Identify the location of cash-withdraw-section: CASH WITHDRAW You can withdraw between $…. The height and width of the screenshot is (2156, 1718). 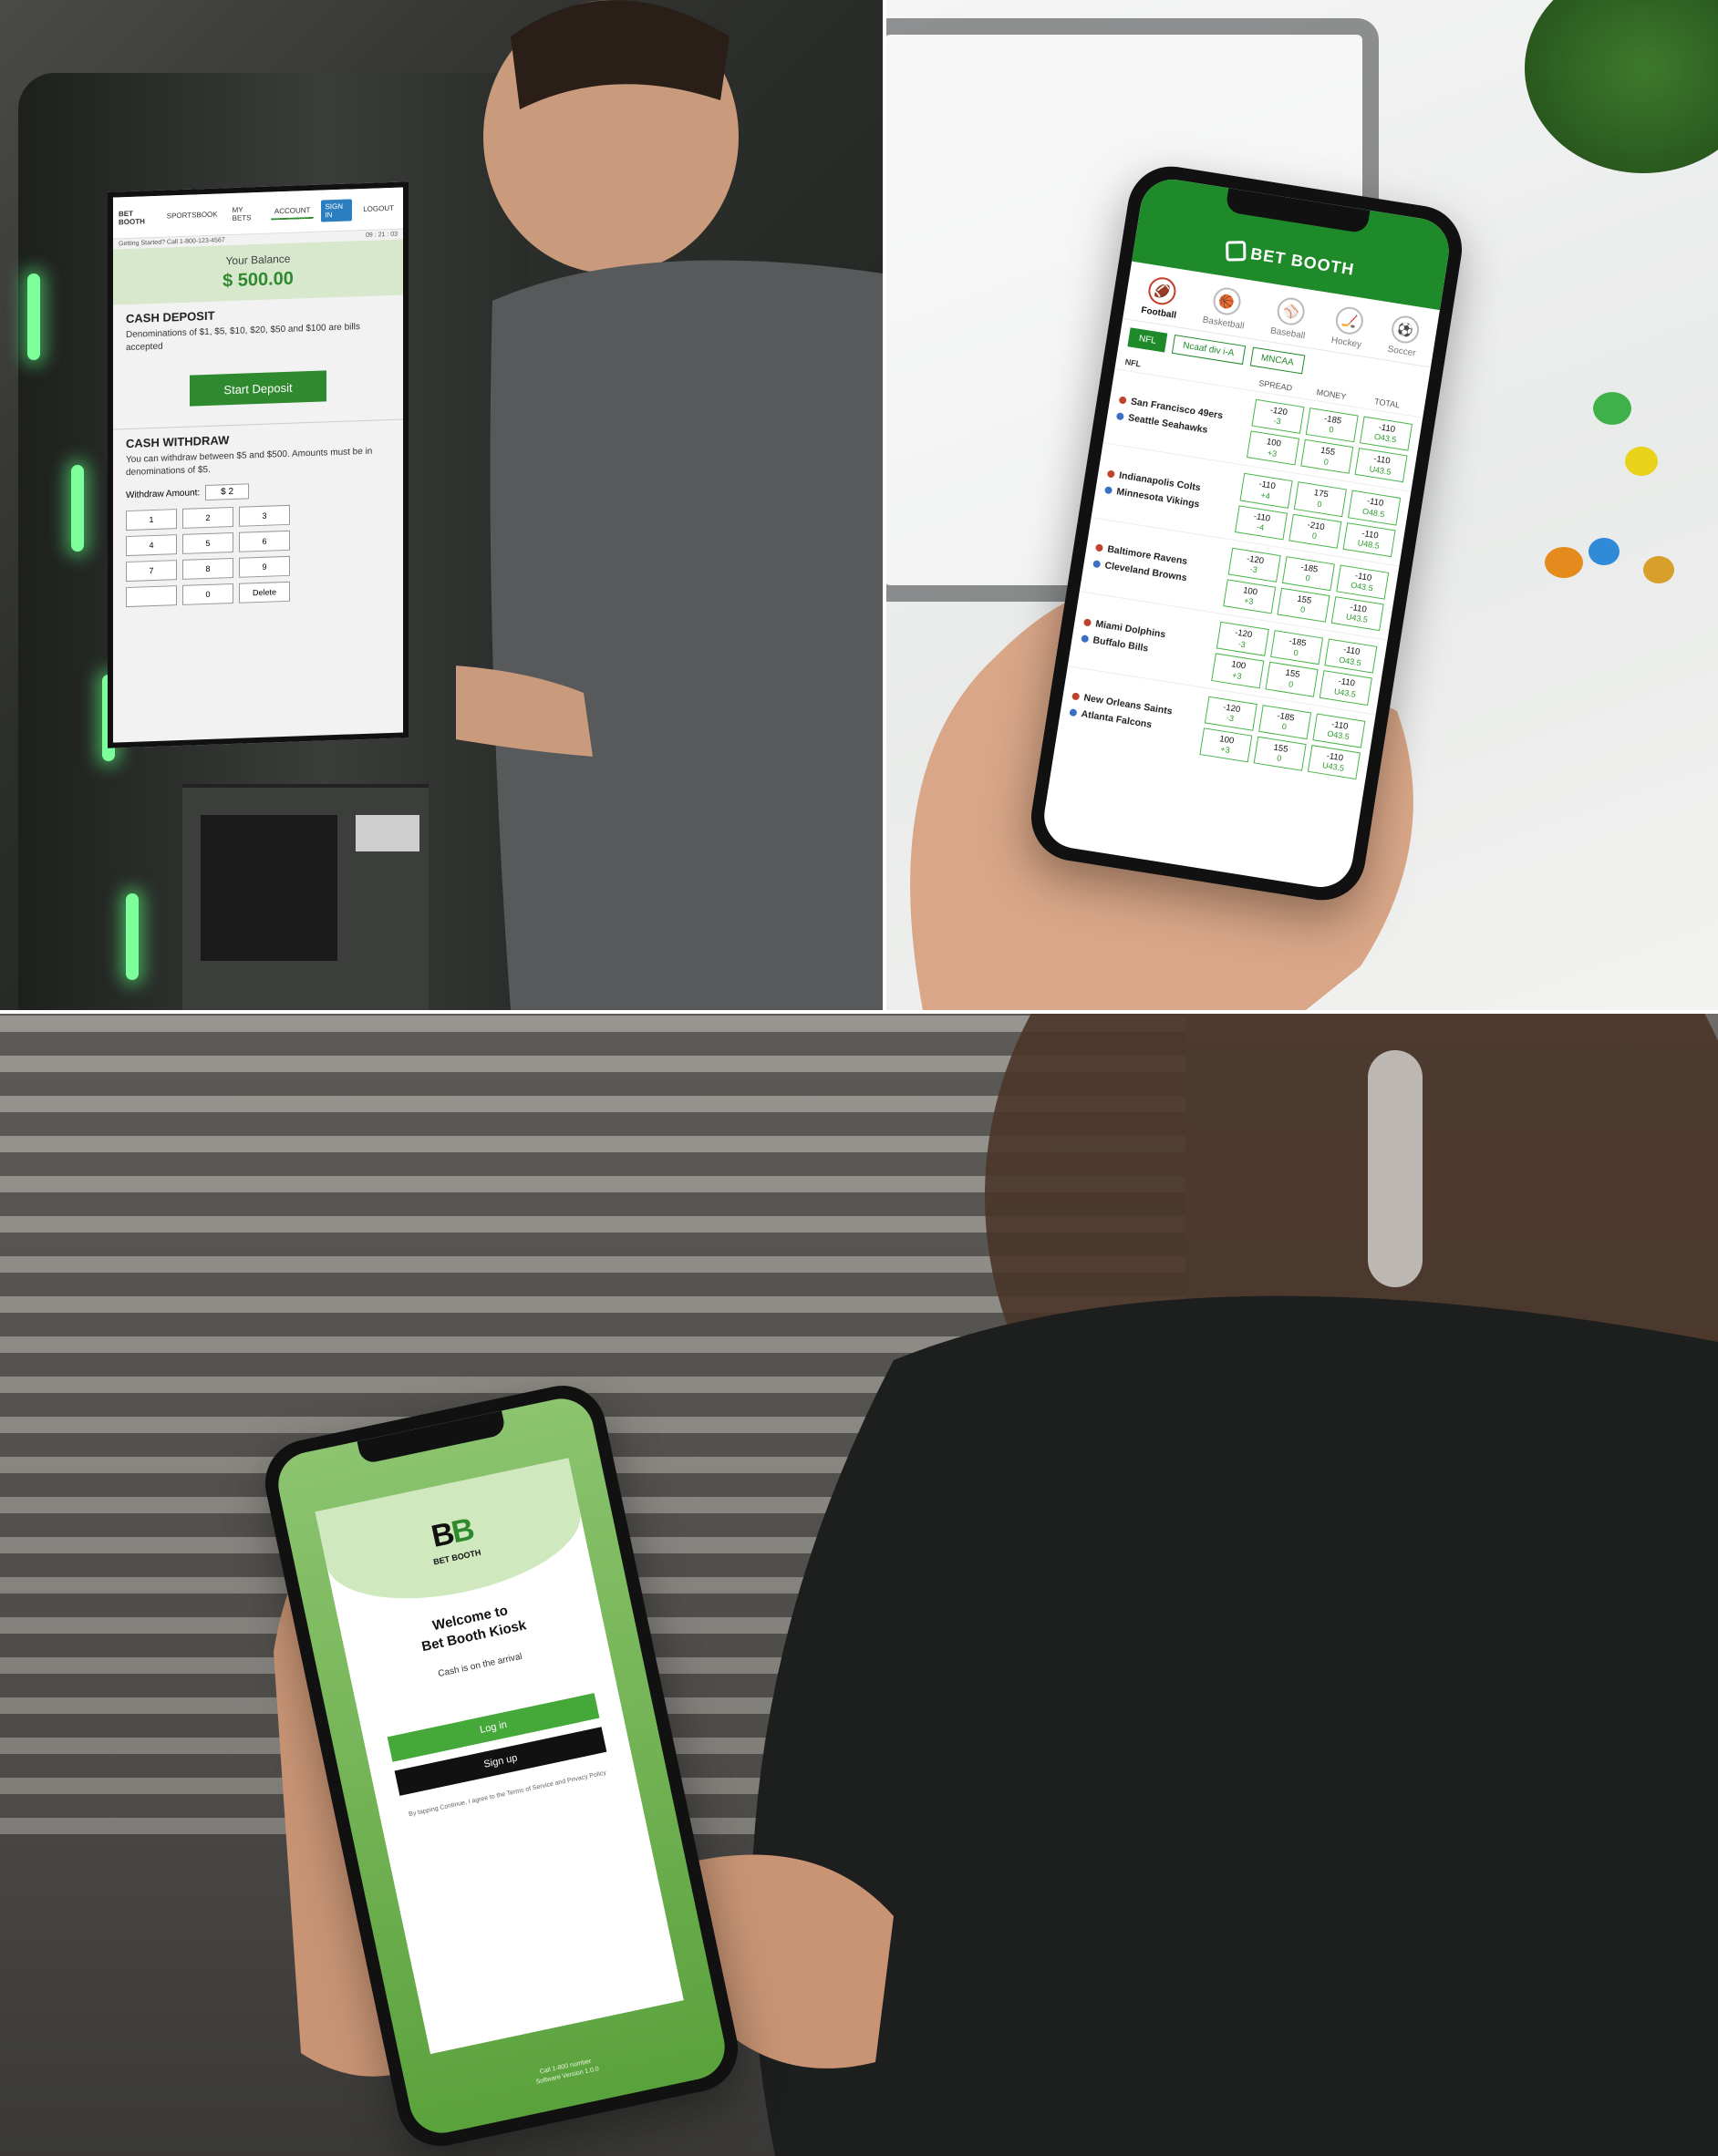
(258, 516).